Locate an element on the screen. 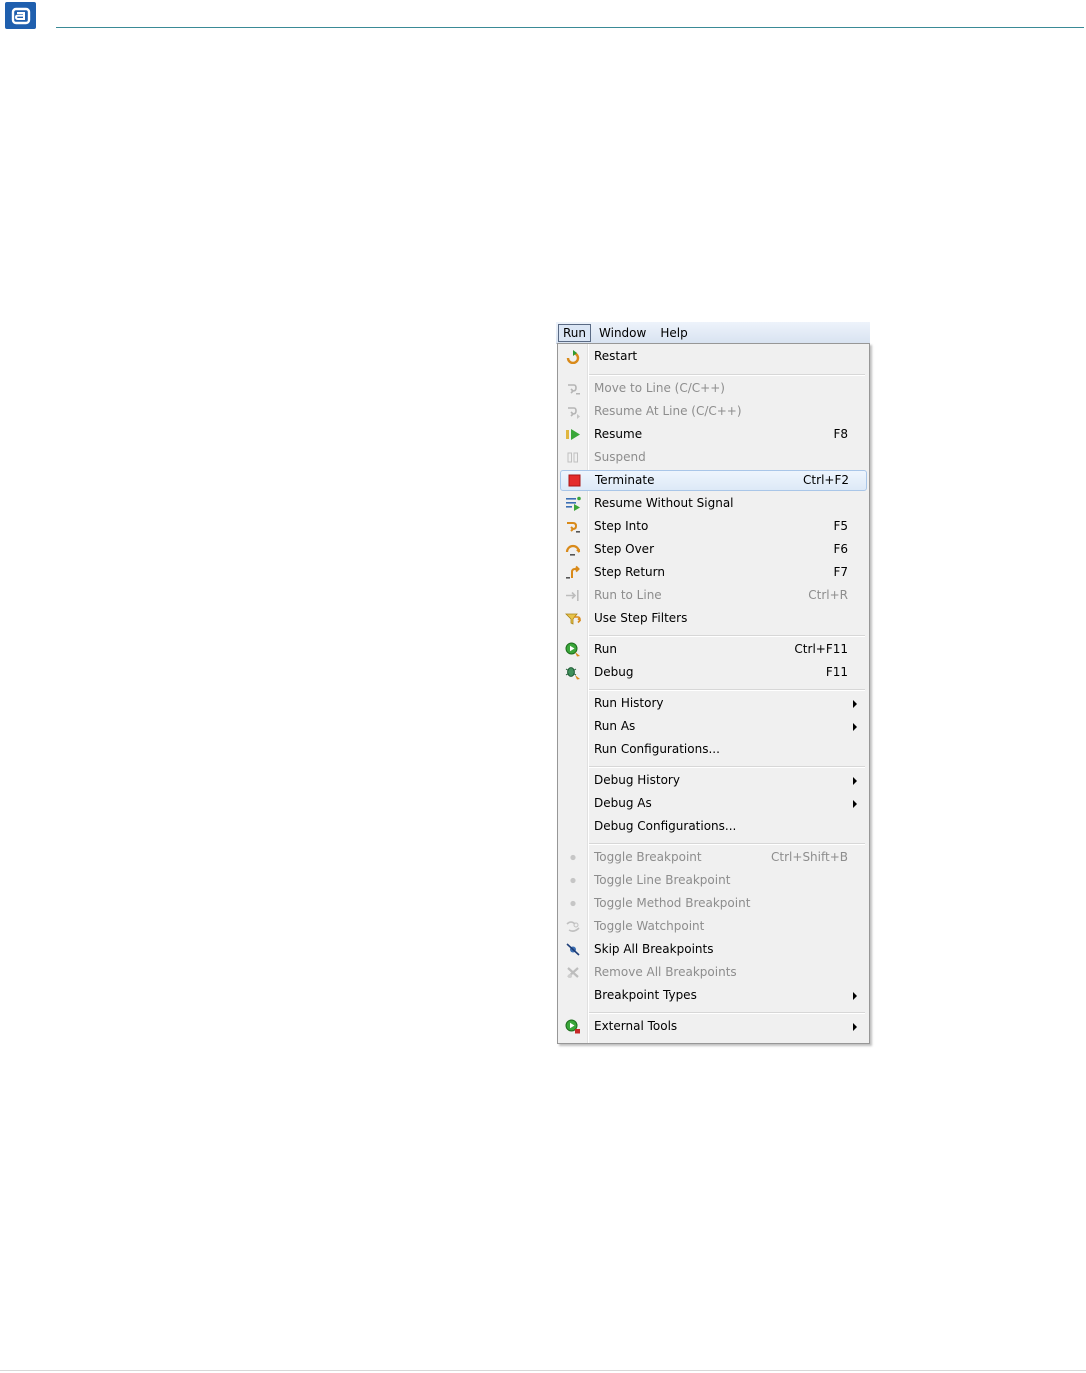 This screenshot has width=1086, height=1373. menu-item-toggle-method-breakpoint: Toggle Method Breakpoint is located at coordinates (712, 903).